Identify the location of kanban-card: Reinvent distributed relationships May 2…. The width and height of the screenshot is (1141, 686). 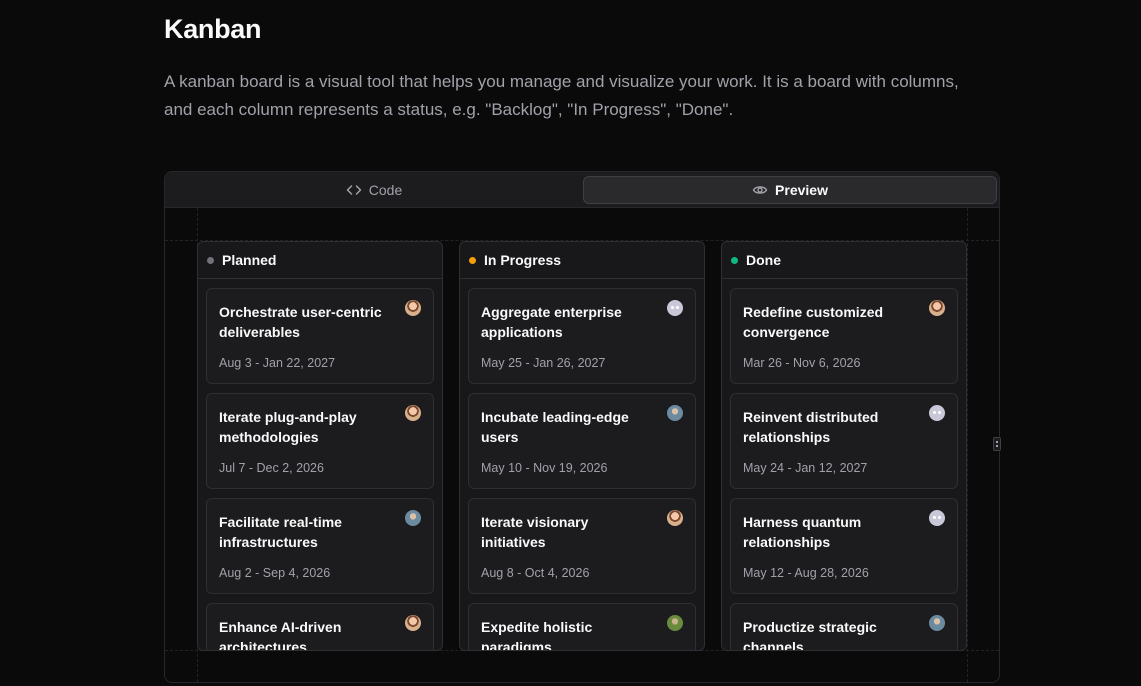
(844, 441).